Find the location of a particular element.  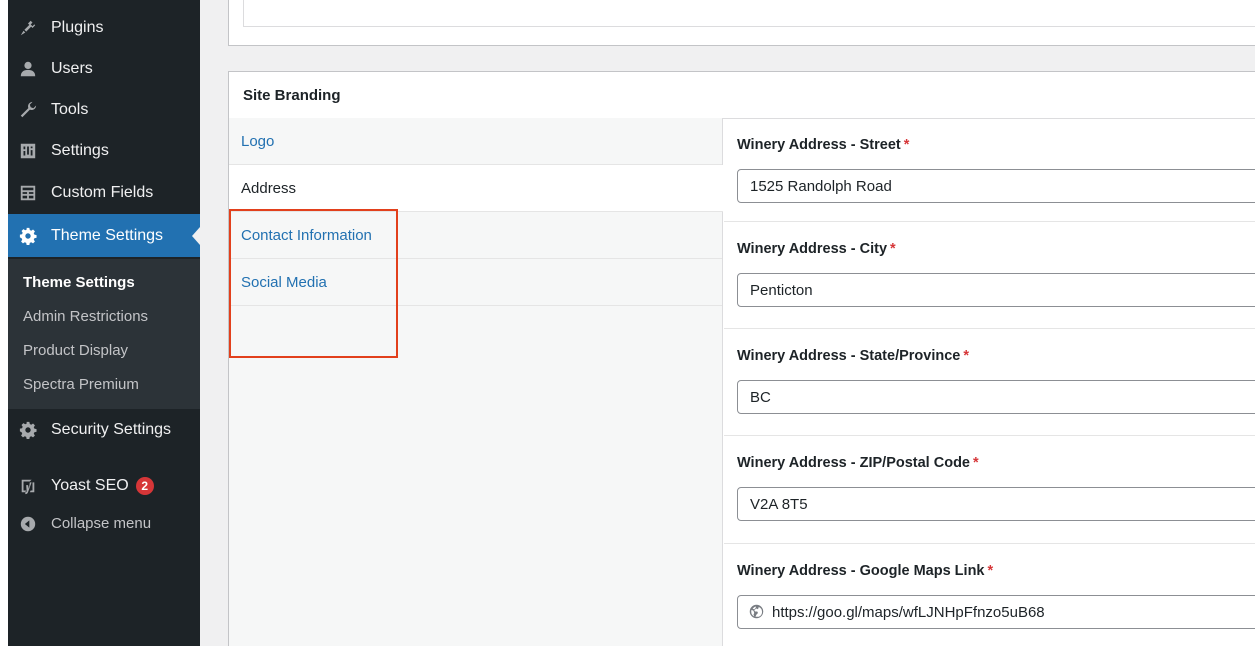

wrench-icon is located at coordinates (28, 110).